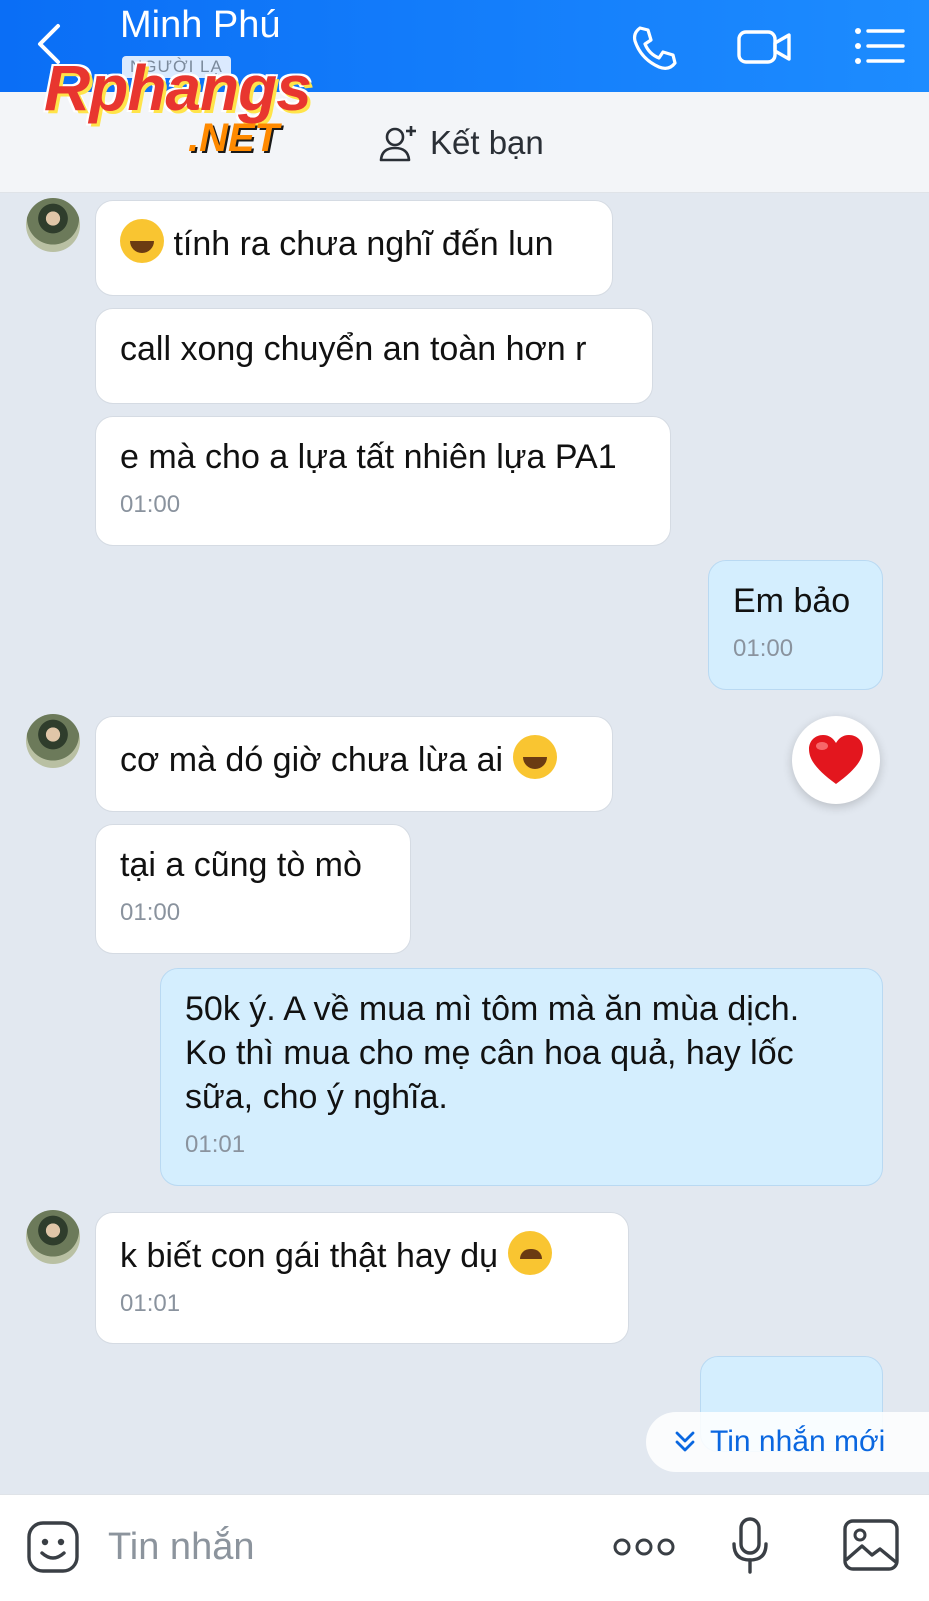 The height and width of the screenshot is (1601, 929). What do you see at coordinates (368, 457) in the screenshot?
I see `message-text: e mà cho a lựa tất nhiên lựa PA1` at bounding box center [368, 457].